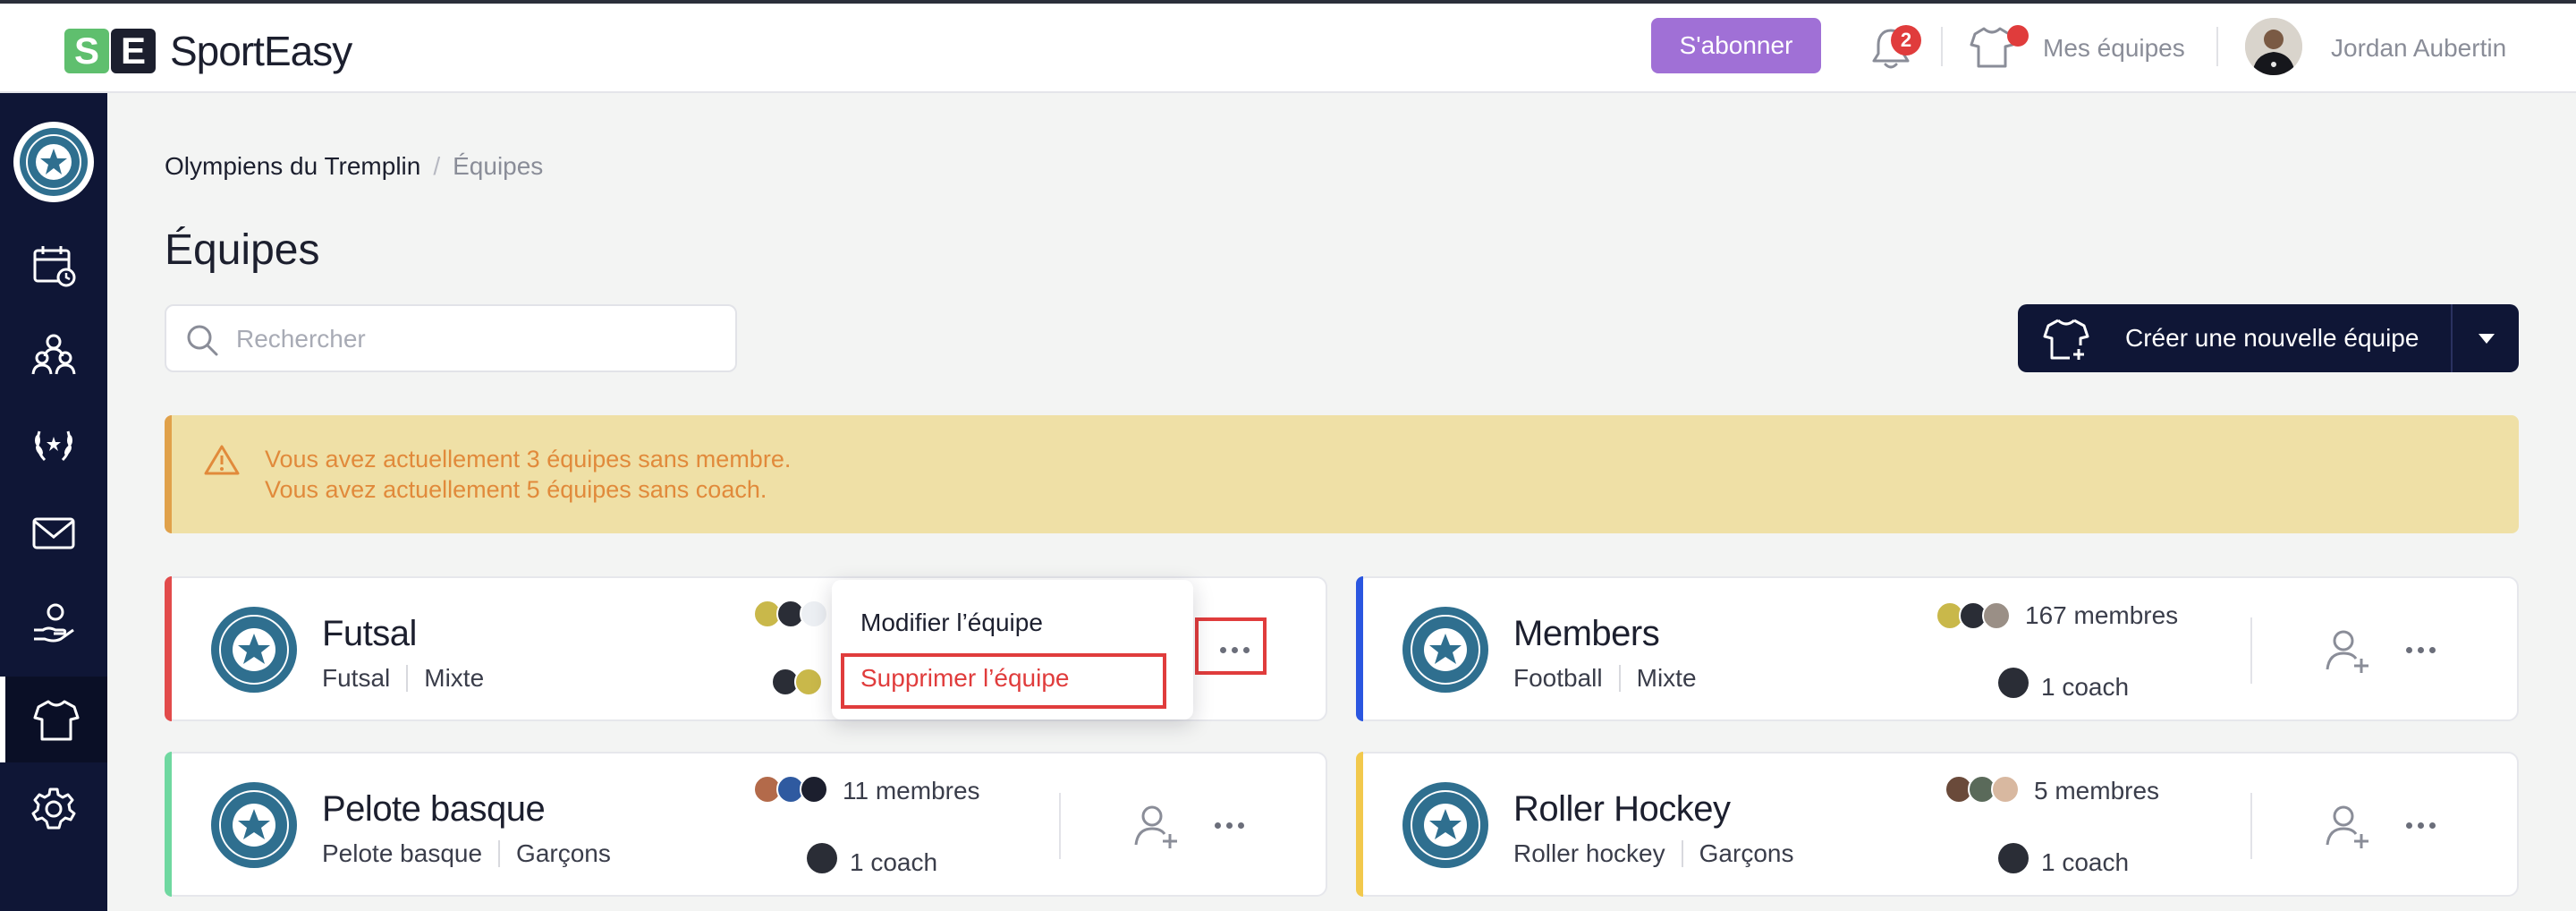  Describe the element at coordinates (911, 791) in the screenshot. I see `members-count: 11 membres` at that location.